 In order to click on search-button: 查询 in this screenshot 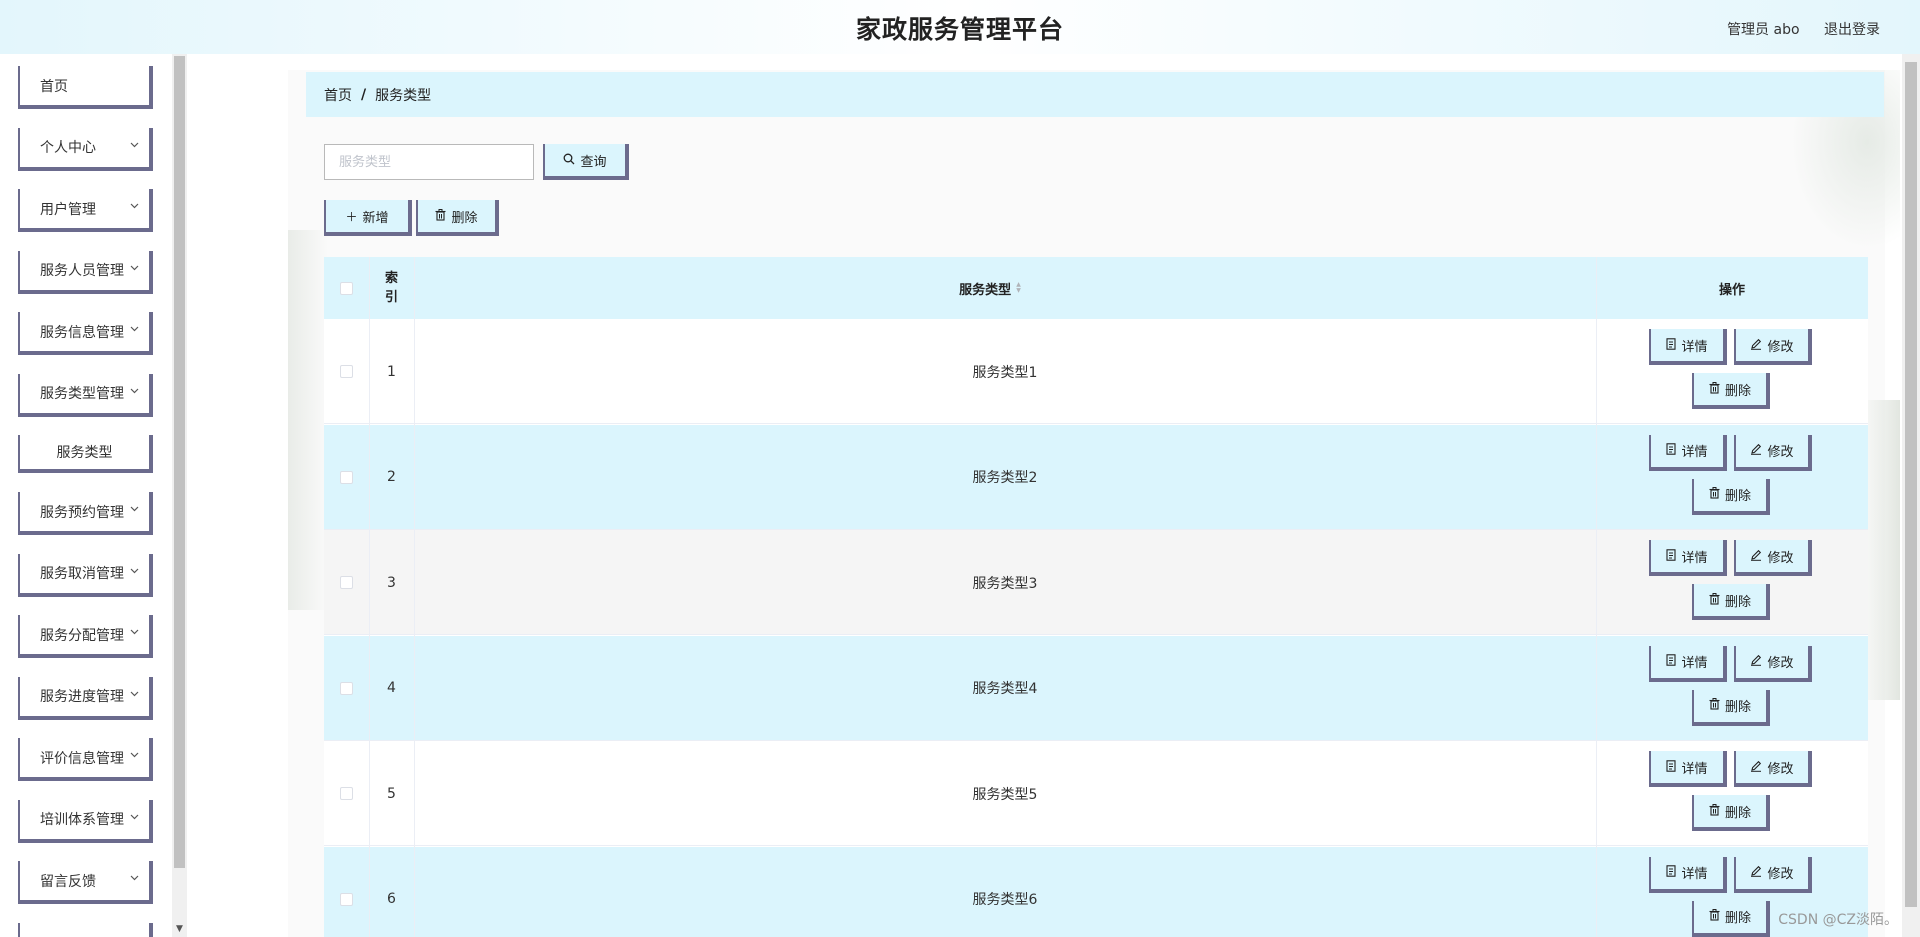, I will do `click(586, 162)`.